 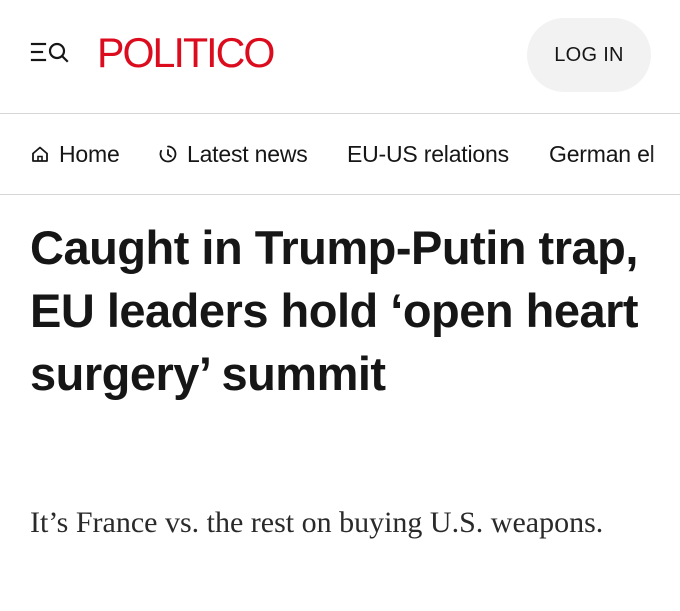 I want to click on nav-item-label: Home, so click(x=89, y=153).